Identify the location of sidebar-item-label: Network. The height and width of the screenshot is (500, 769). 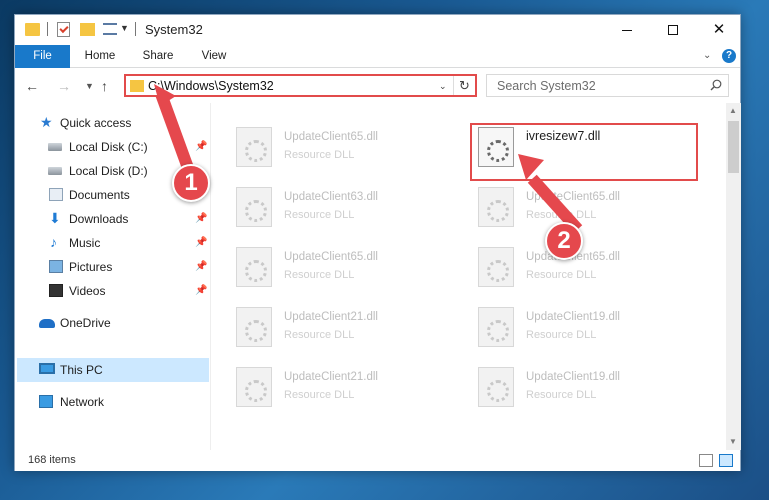
(82, 402).